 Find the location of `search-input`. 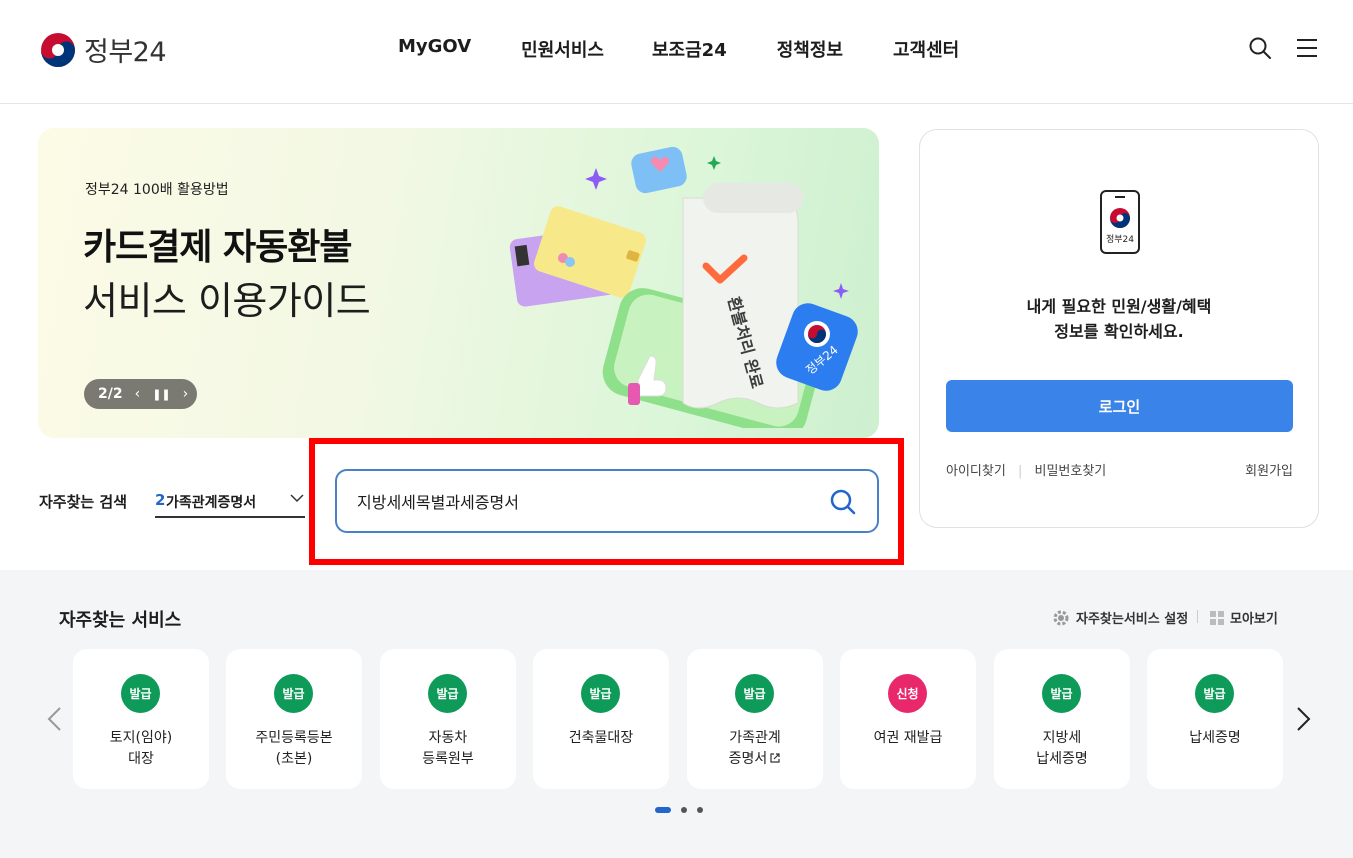

search-input is located at coordinates (582, 501).